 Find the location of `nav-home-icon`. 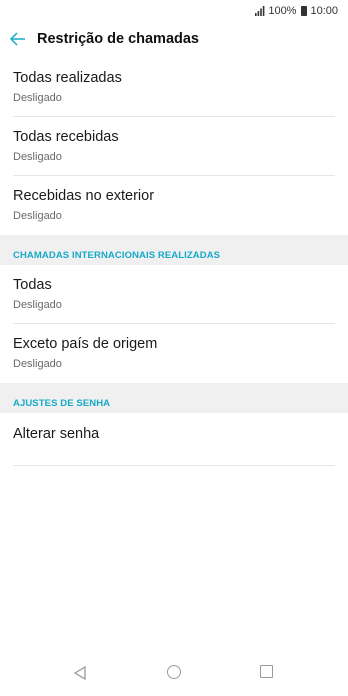

nav-home-icon is located at coordinates (174, 672).